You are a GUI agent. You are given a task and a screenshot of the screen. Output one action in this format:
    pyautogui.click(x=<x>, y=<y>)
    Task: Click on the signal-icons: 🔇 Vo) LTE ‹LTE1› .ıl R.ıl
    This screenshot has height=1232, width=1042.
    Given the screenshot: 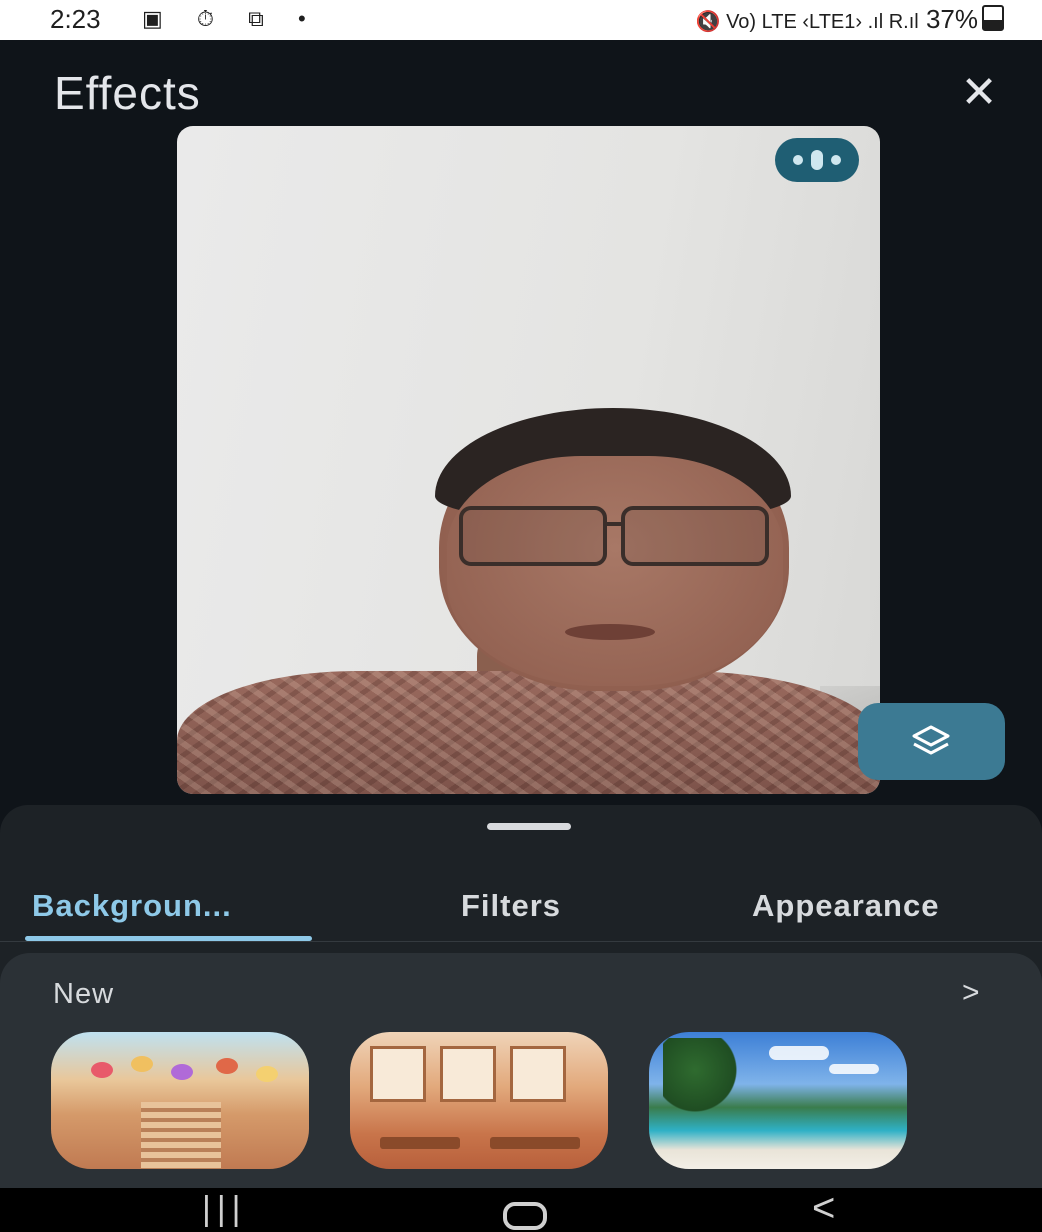 What is the action you would take?
    pyautogui.click(x=807, y=22)
    